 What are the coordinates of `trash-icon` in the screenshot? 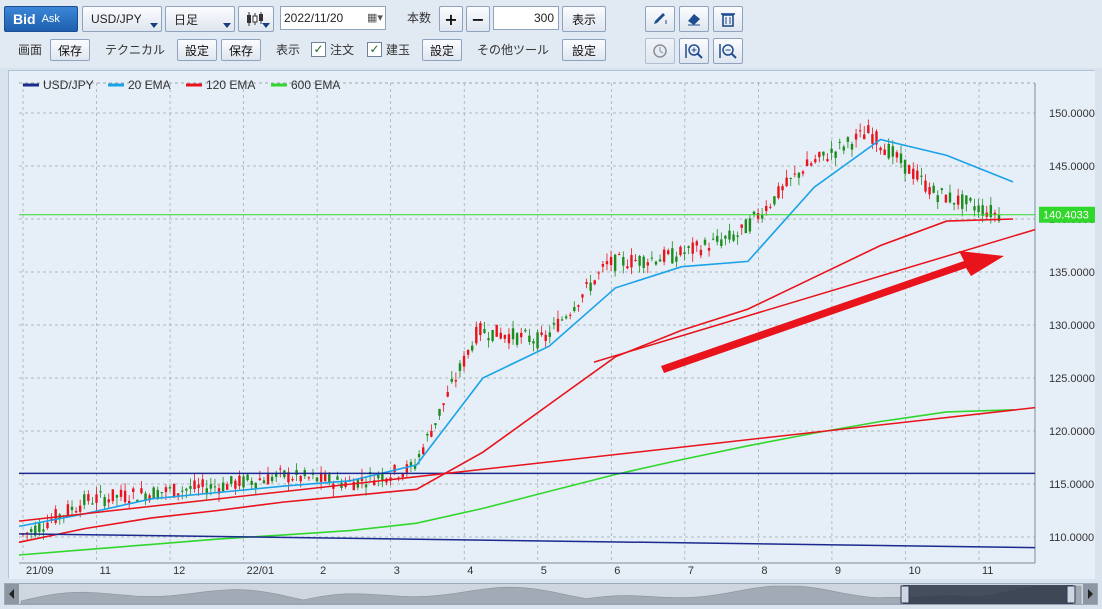 It's located at (728, 19).